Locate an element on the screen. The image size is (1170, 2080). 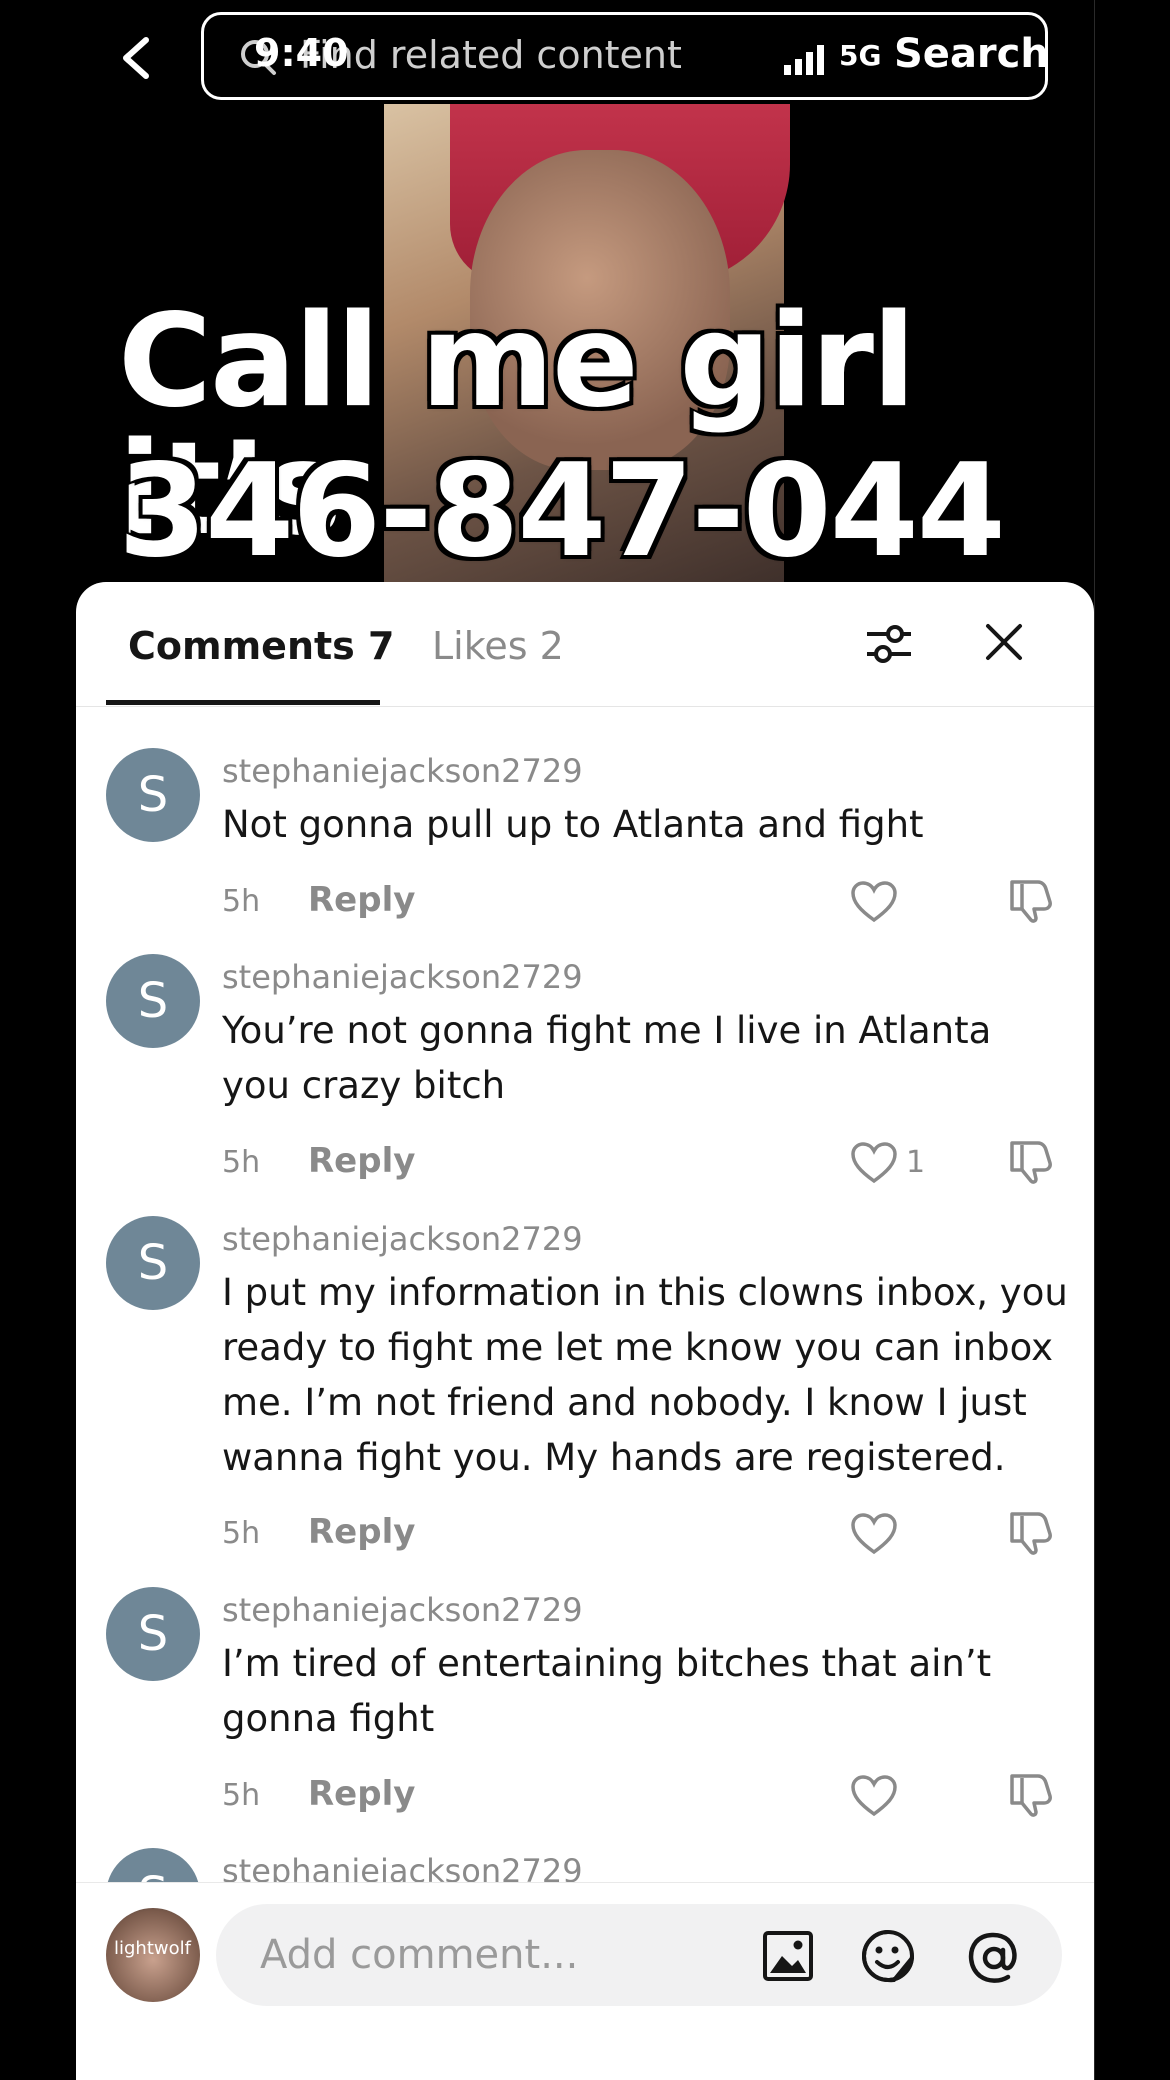
close-icon is located at coordinates (1004, 642).